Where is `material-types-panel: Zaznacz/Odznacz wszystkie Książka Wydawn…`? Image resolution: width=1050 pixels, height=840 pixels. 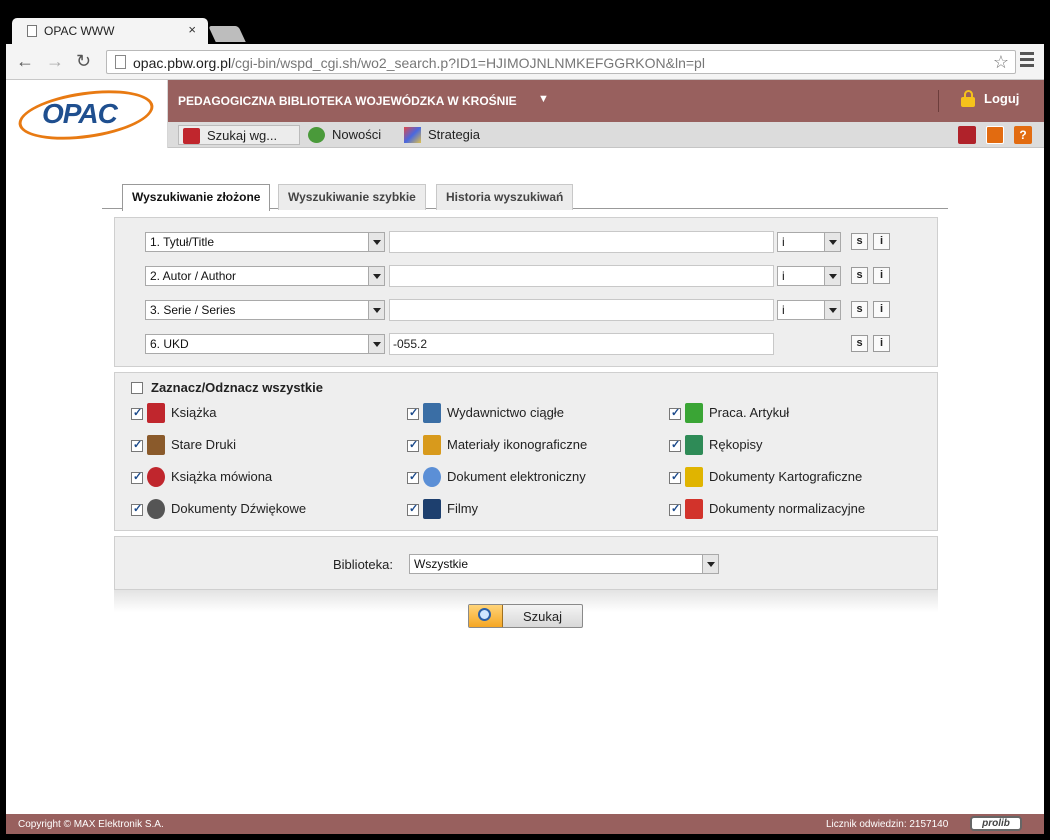
material-types-panel: Zaznacz/Odznacz wszystkie Książka Wydawn… is located at coordinates (526, 451).